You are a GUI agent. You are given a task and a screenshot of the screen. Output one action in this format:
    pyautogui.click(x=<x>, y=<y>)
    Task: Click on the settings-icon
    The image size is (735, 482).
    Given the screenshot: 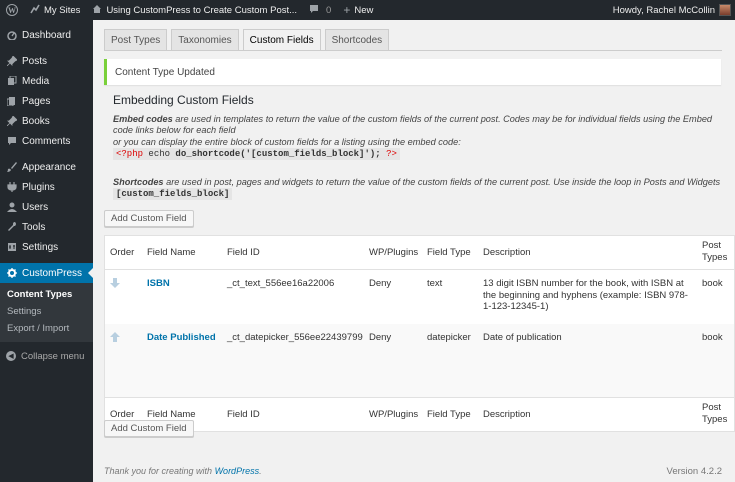 What is the action you would take?
    pyautogui.click(x=11, y=247)
    